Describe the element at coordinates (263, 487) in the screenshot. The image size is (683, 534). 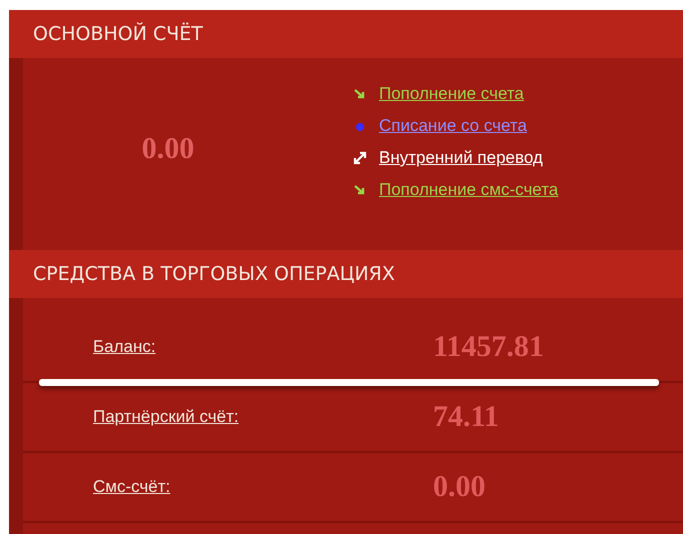
I see `account-link: Смс-счёт:` at that location.